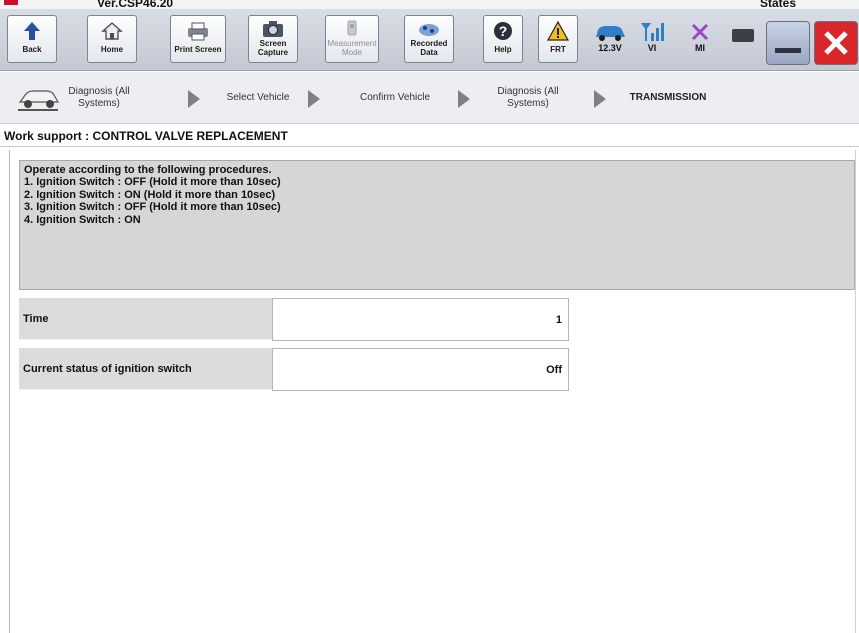  Describe the element at coordinates (429, 52) in the screenshot. I see `recorded-label-2: Data` at that location.